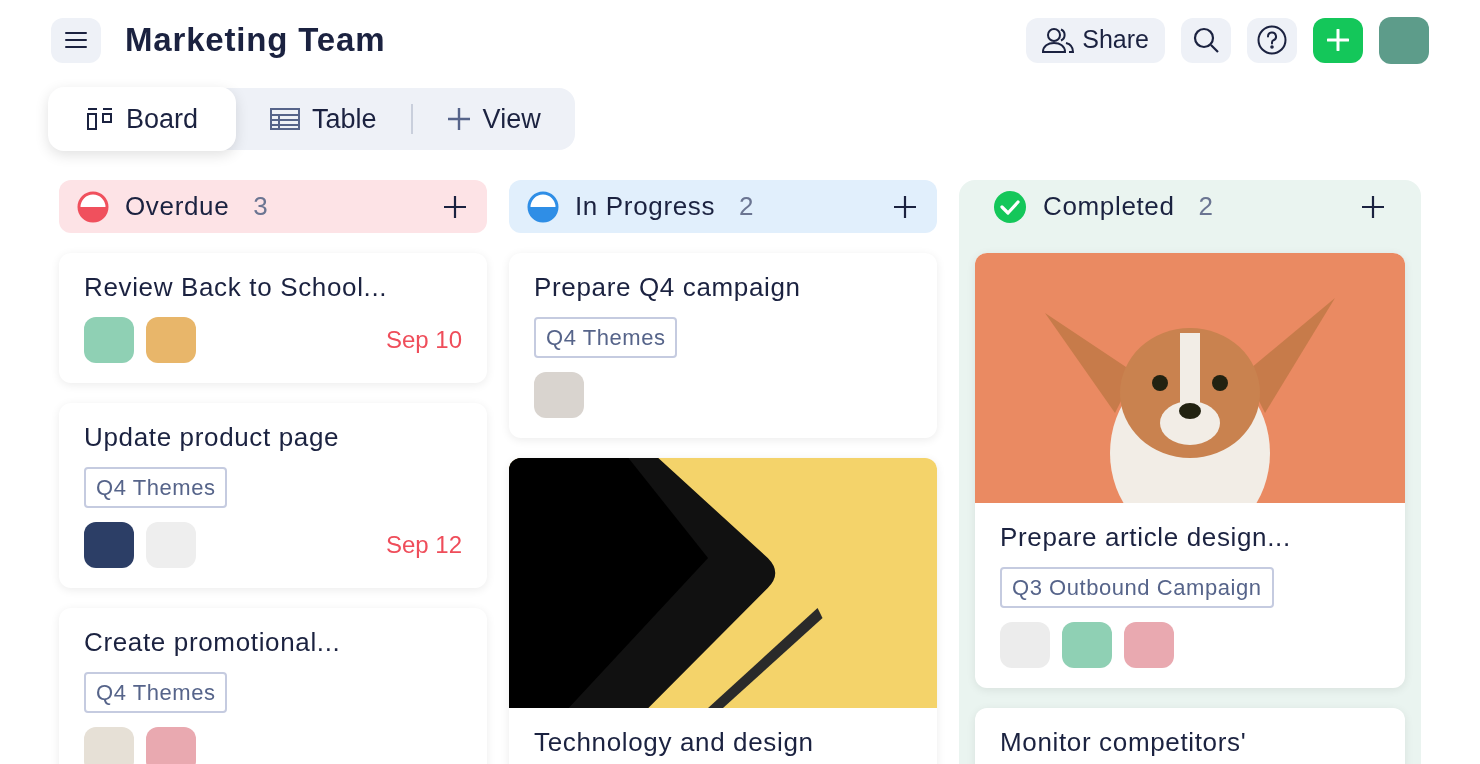 The height and width of the screenshot is (764, 1480). Describe the element at coordinates (285, 119) in the screenshot. I see `table-icon` at that location.